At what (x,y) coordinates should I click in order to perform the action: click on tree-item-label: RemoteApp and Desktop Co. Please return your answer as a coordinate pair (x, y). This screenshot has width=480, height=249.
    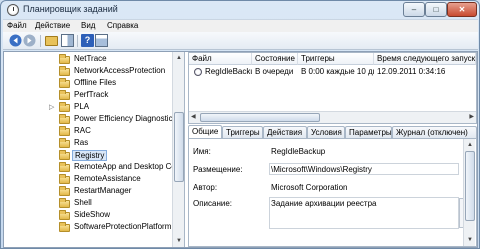
    Looking at the image, I should click on (125, 166).